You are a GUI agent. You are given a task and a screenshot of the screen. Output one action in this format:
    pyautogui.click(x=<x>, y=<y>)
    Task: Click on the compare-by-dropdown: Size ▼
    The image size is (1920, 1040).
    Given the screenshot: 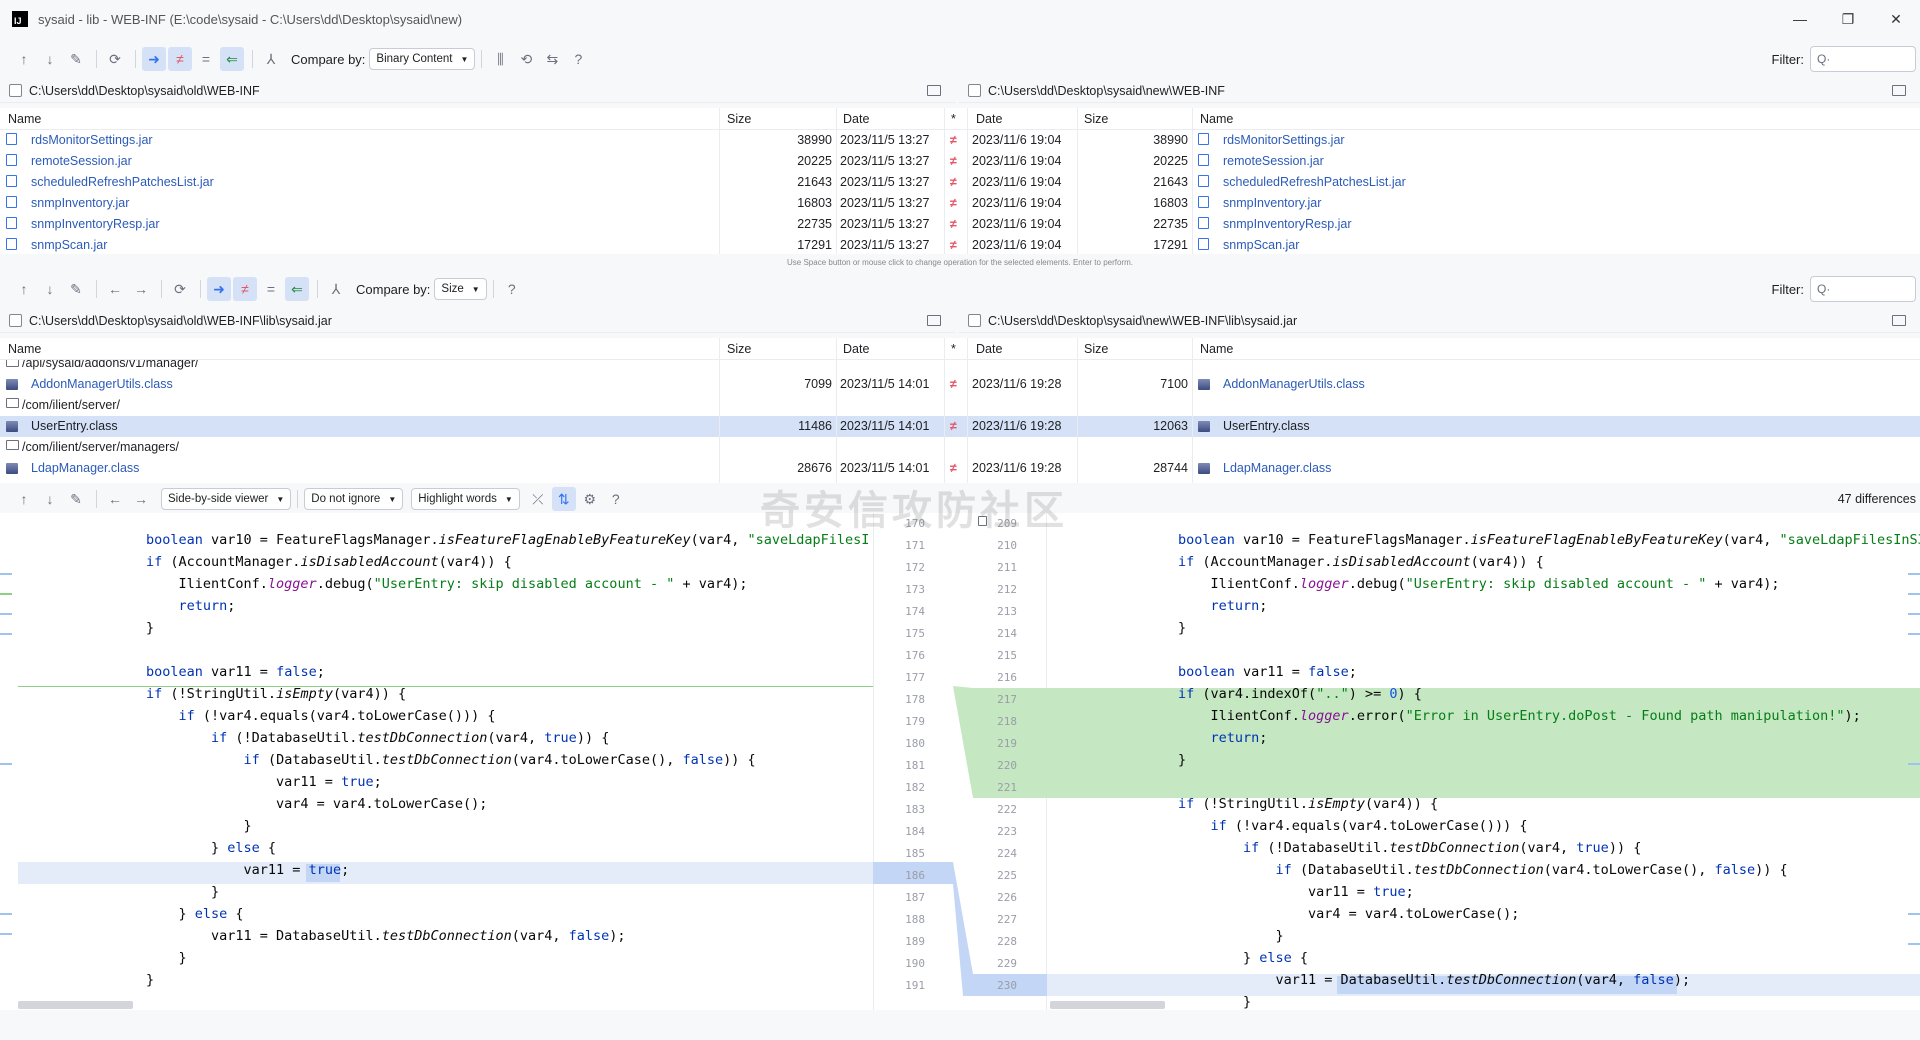 What is the action you would take?
    pyautogui.click(x=460, y=289)
    